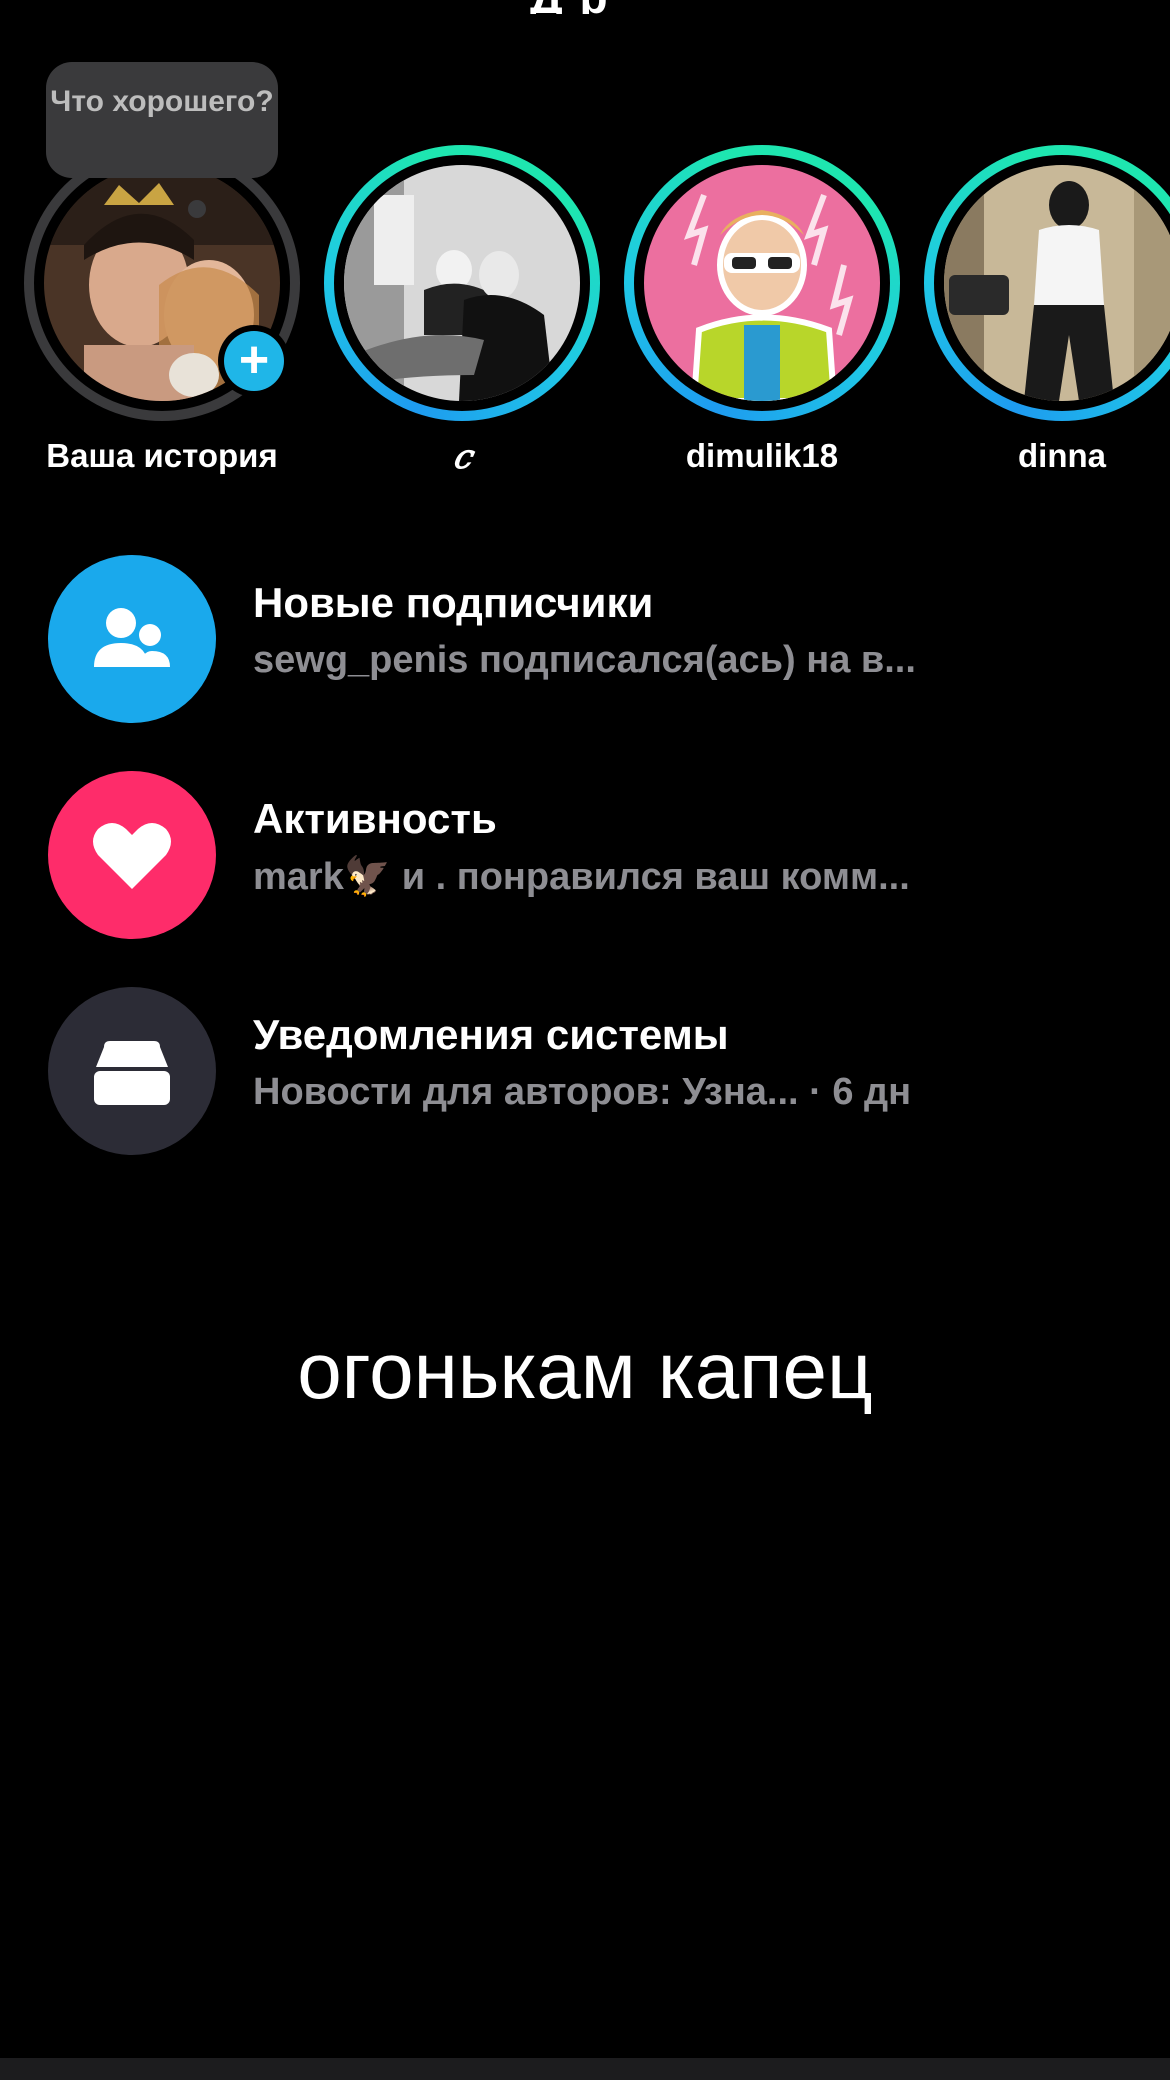  I want to click on inbox-icon-circle, so click(132, 1071).